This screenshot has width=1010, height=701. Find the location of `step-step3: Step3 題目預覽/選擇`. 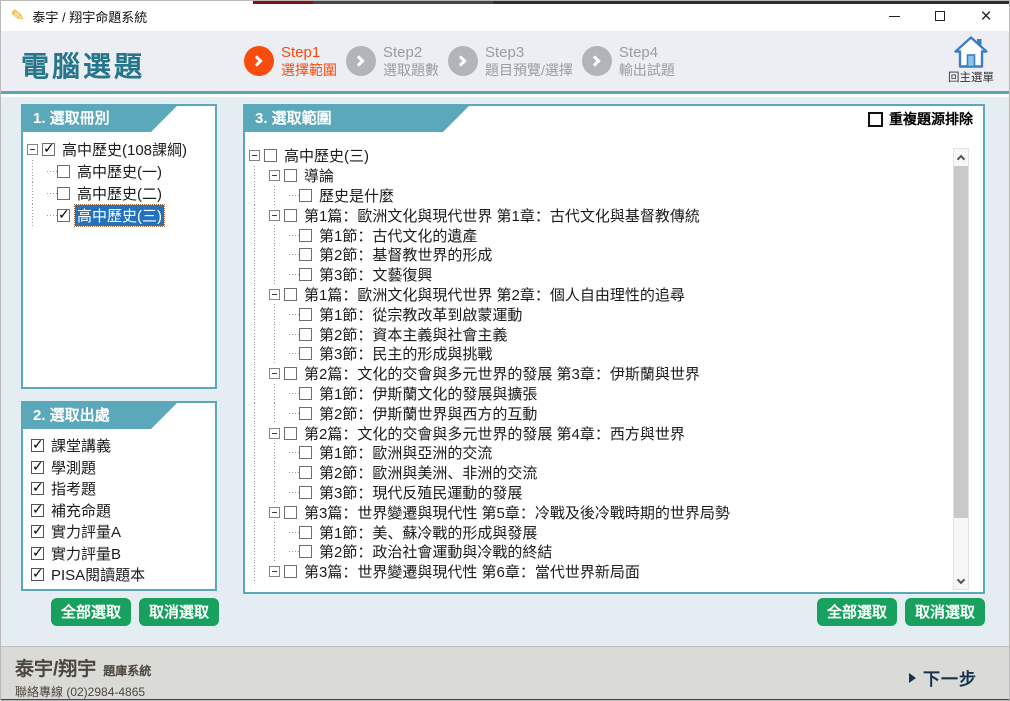

step-step3: Step3 題目預覽/選擇 is located at coordinates (510, 61).